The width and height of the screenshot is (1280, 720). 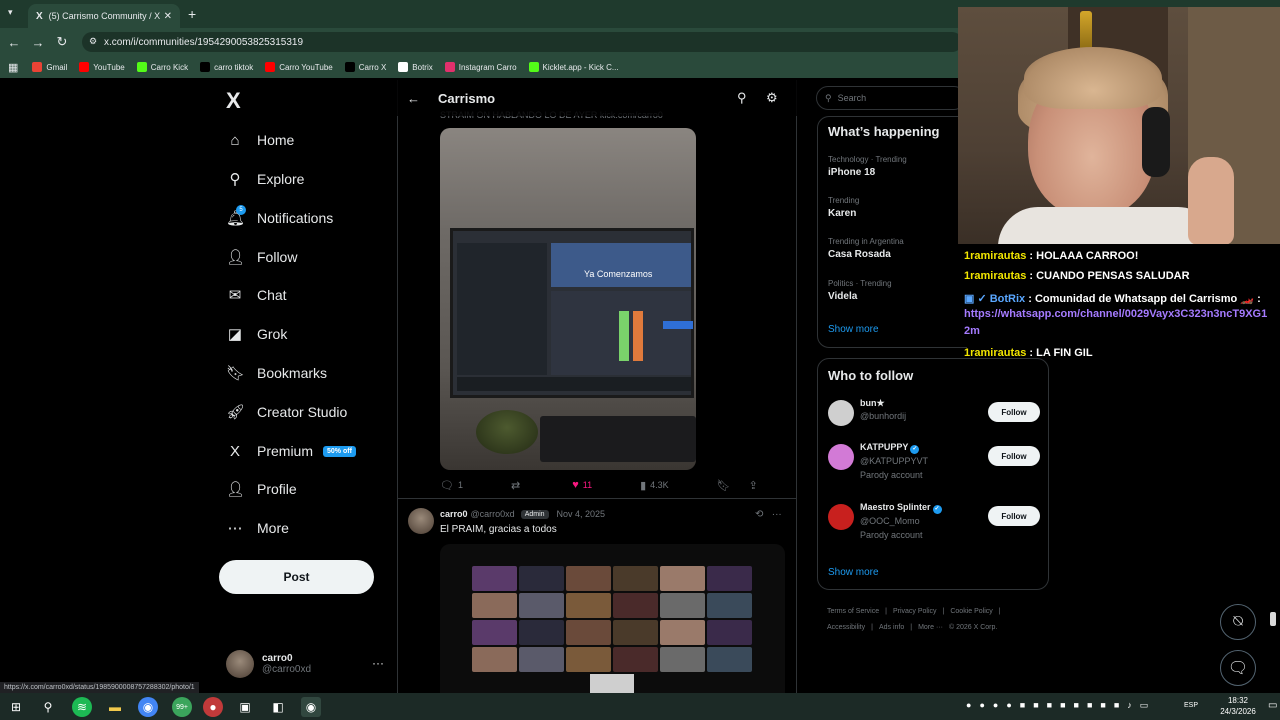 What do you see at coordinates (891, 98) in the screenshot?
I see `search-input: ⚲ Search` at bounding box center [891, 98].